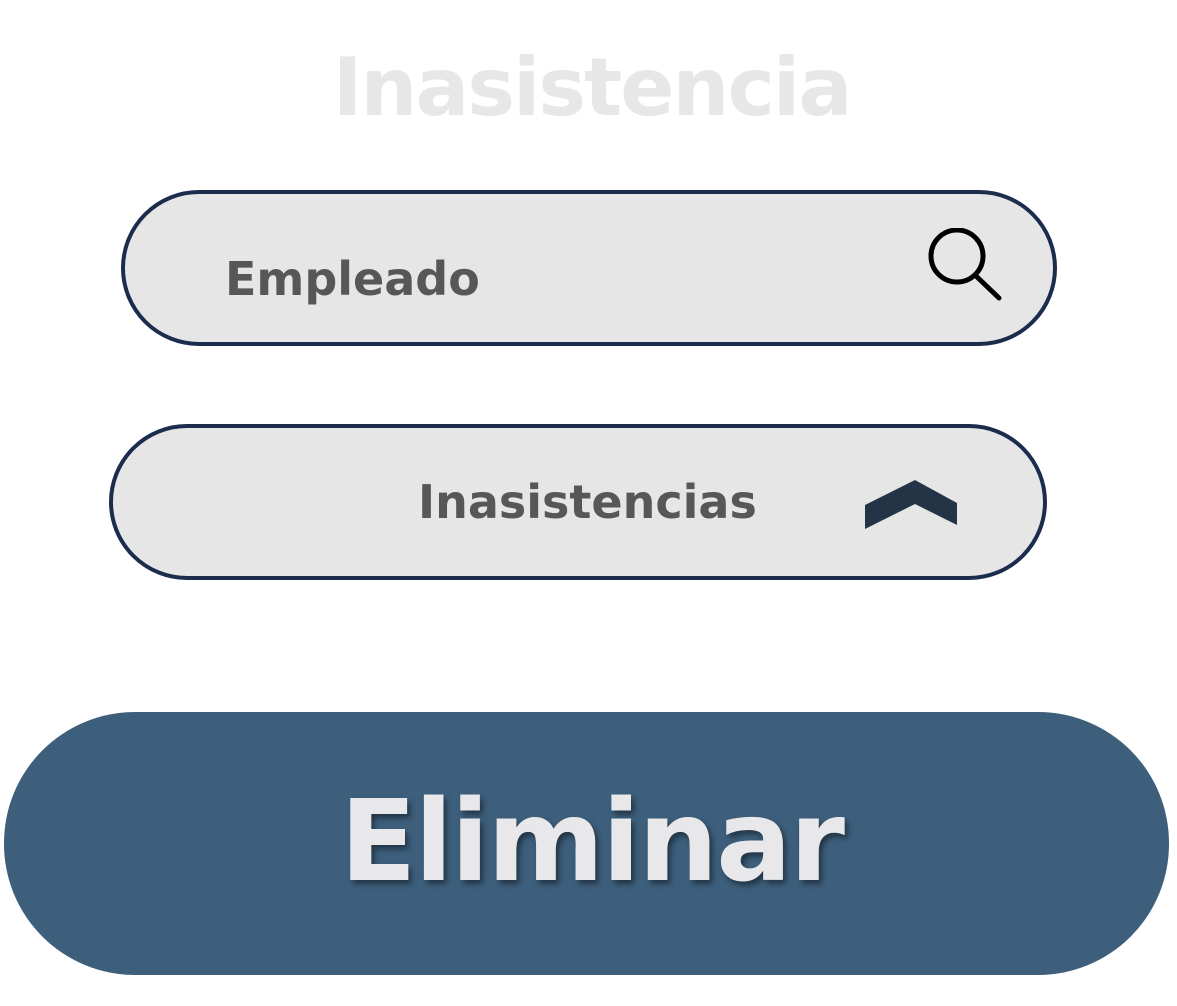 This screenshot has width=1177, height=1006. I want to click on employee-search-label: Empleado, so click(352, 279).